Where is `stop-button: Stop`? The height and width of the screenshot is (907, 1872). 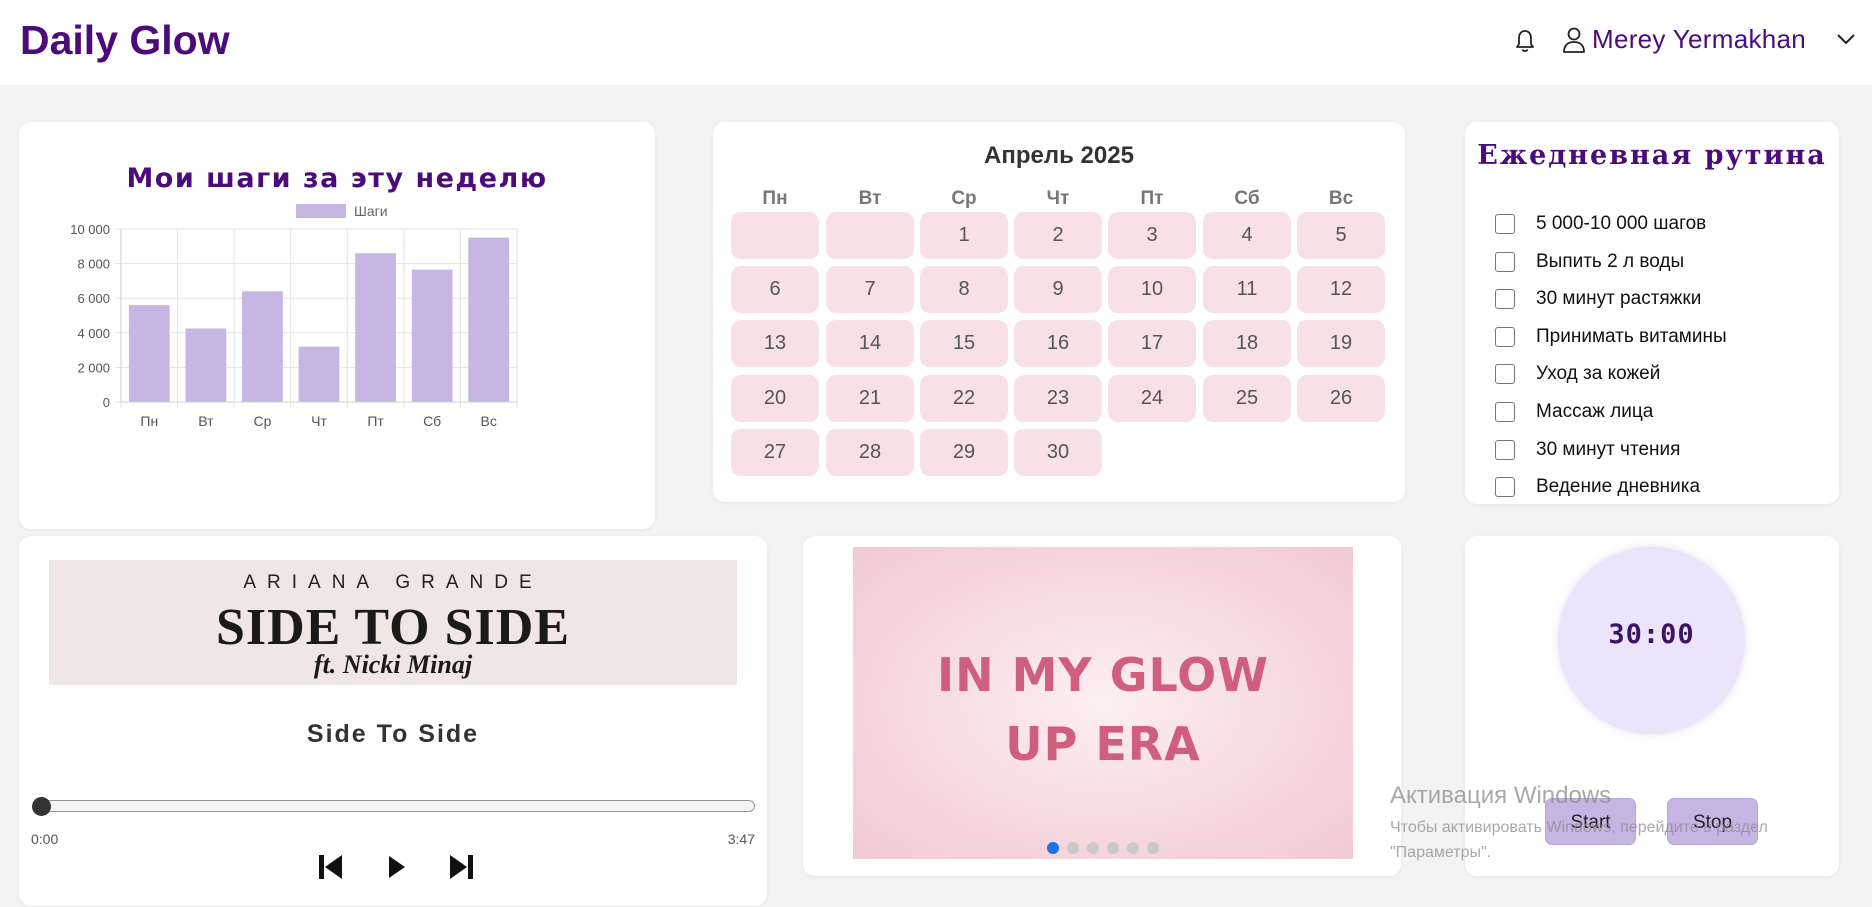 stop-button: Stop is located at coordinates (1712, 821).